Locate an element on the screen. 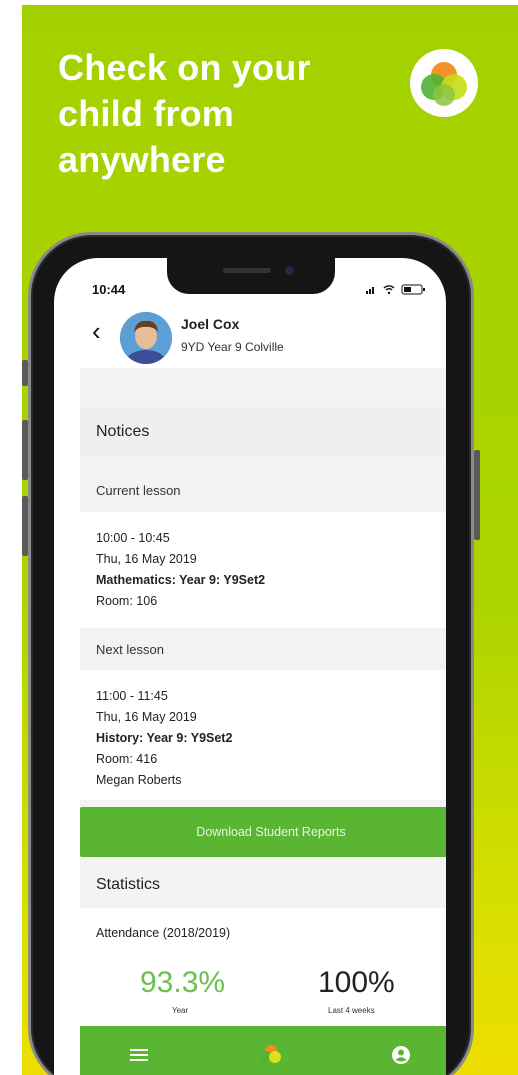 The height and width of the screenshot is (1075, 518). notices-heading: Notices is located at coordinates (263, 432).